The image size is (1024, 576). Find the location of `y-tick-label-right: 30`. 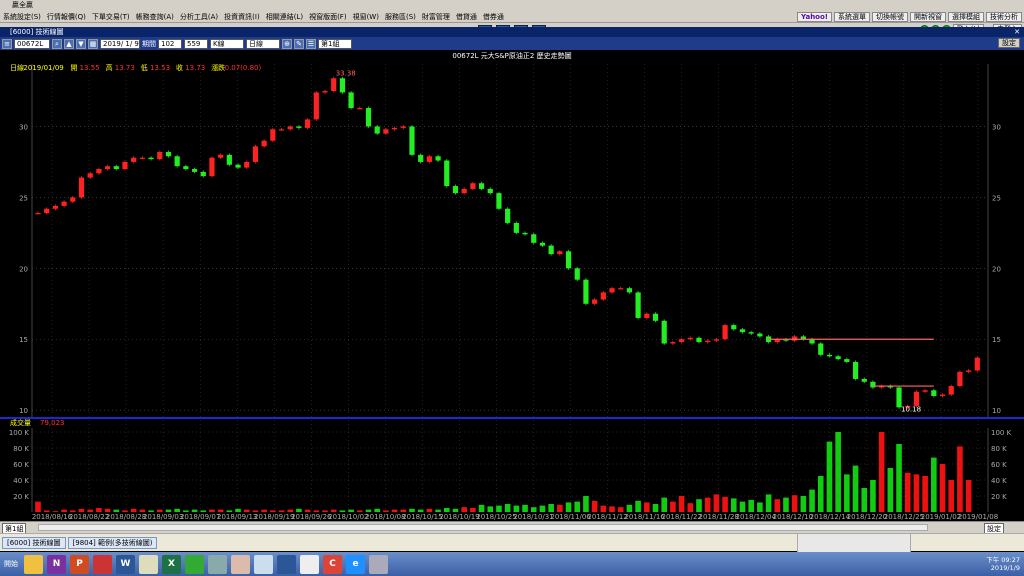

y-tick-label-right: 30 is located at coordinates (996, 127).